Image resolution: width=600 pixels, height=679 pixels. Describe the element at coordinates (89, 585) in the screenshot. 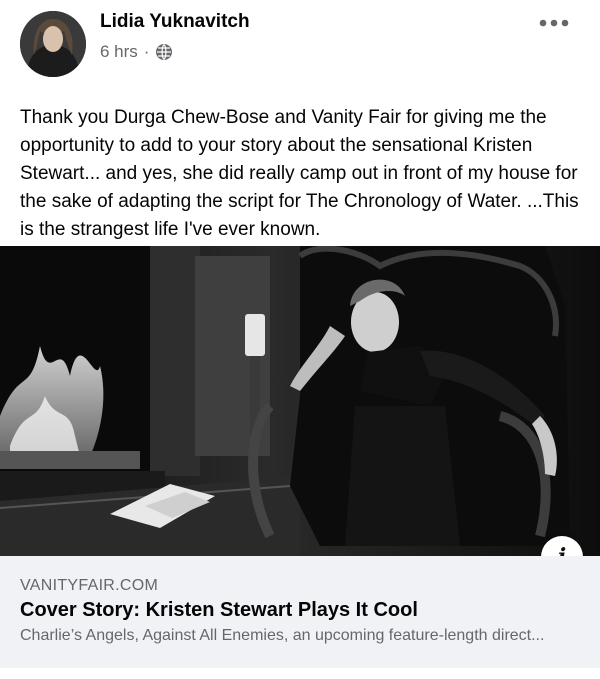

I see `link-domain: VANITYFAIR.COM` at that location.